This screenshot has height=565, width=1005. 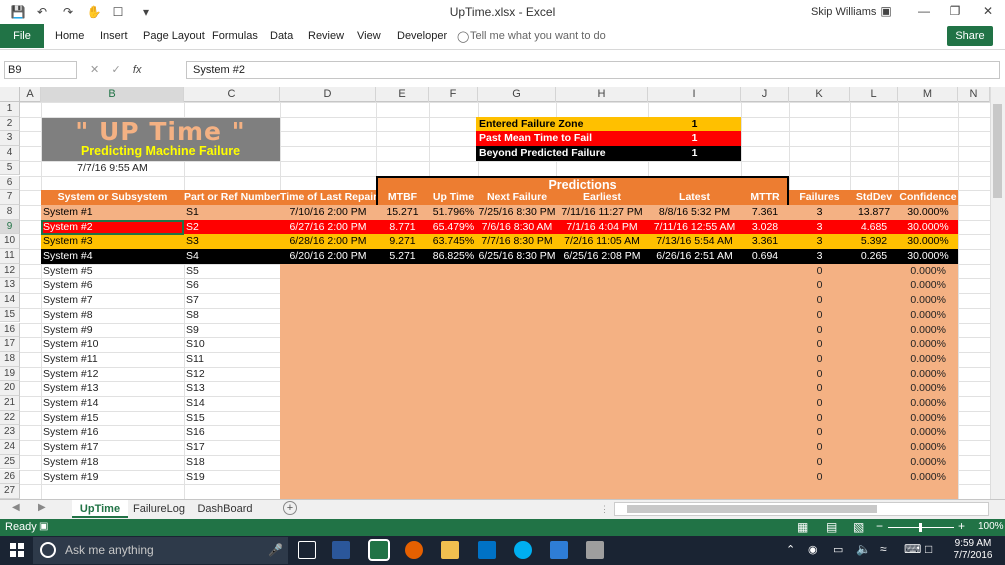 I want to click on cell-part: S2, so click(x=232, y=227).